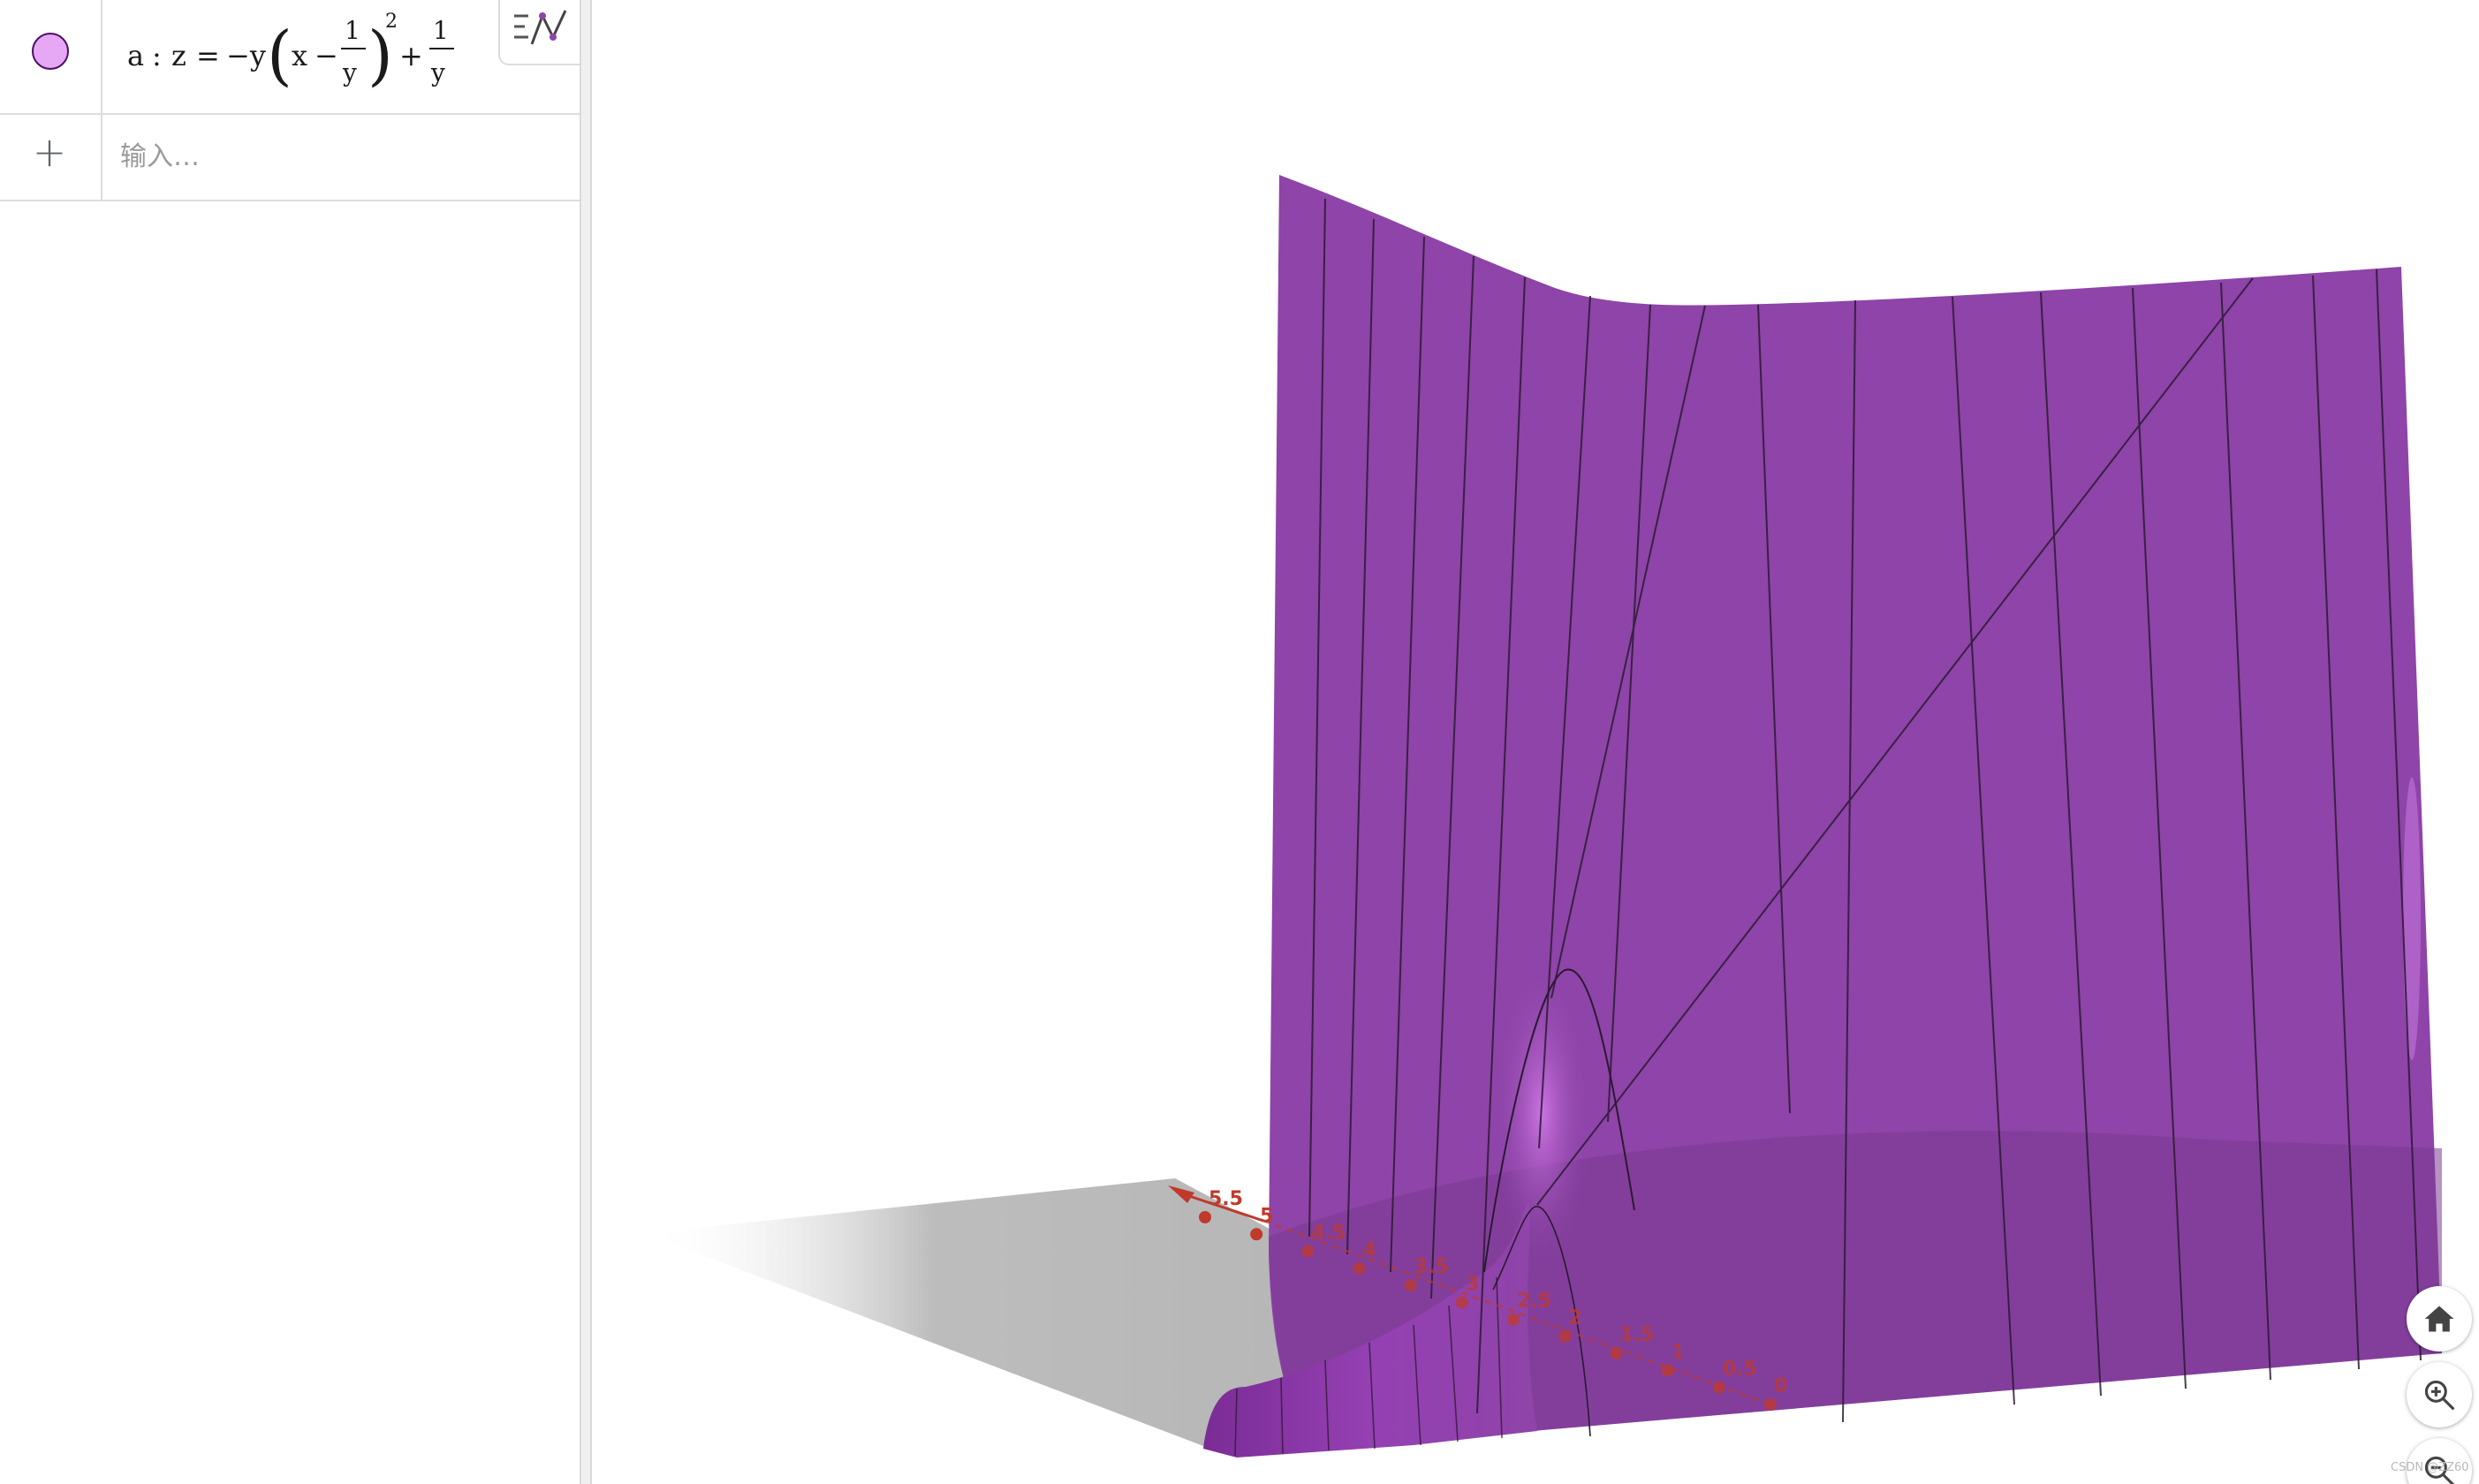 This screenshot has width=2479, height=1484. Describe the element at coordinates (157, 55) in the screenshot. I see `formula-colon: :` at that location.